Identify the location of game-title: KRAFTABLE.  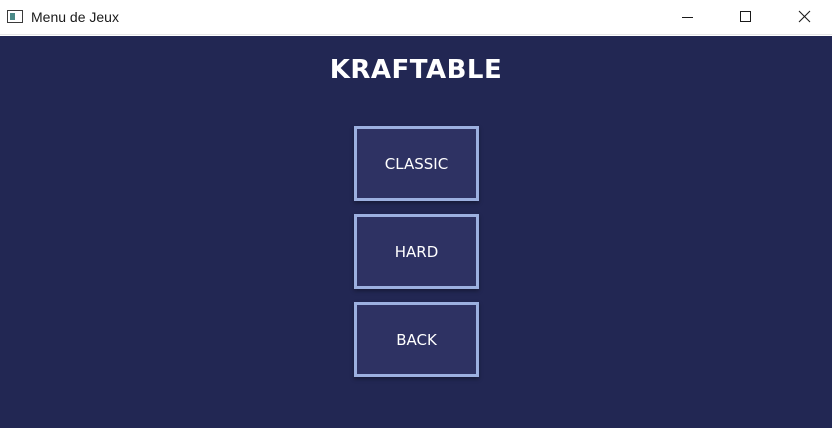
(416, 70).